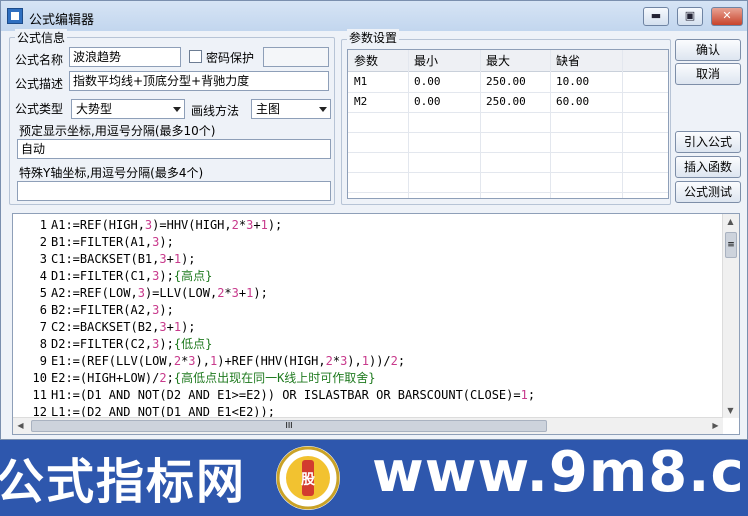 The height and width of the screenshot is (516, 748). Describe the element at coordinates (39, 109) in the screenshot. I see `formula-type-label: 公式类型` at that location.